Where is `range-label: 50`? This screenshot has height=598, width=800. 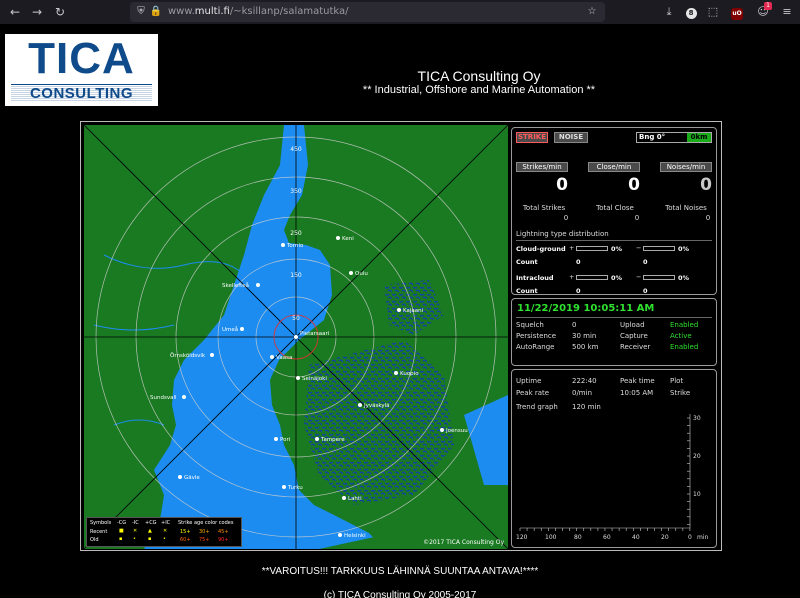 range-label: 50 is located at coordinates (296, 318).